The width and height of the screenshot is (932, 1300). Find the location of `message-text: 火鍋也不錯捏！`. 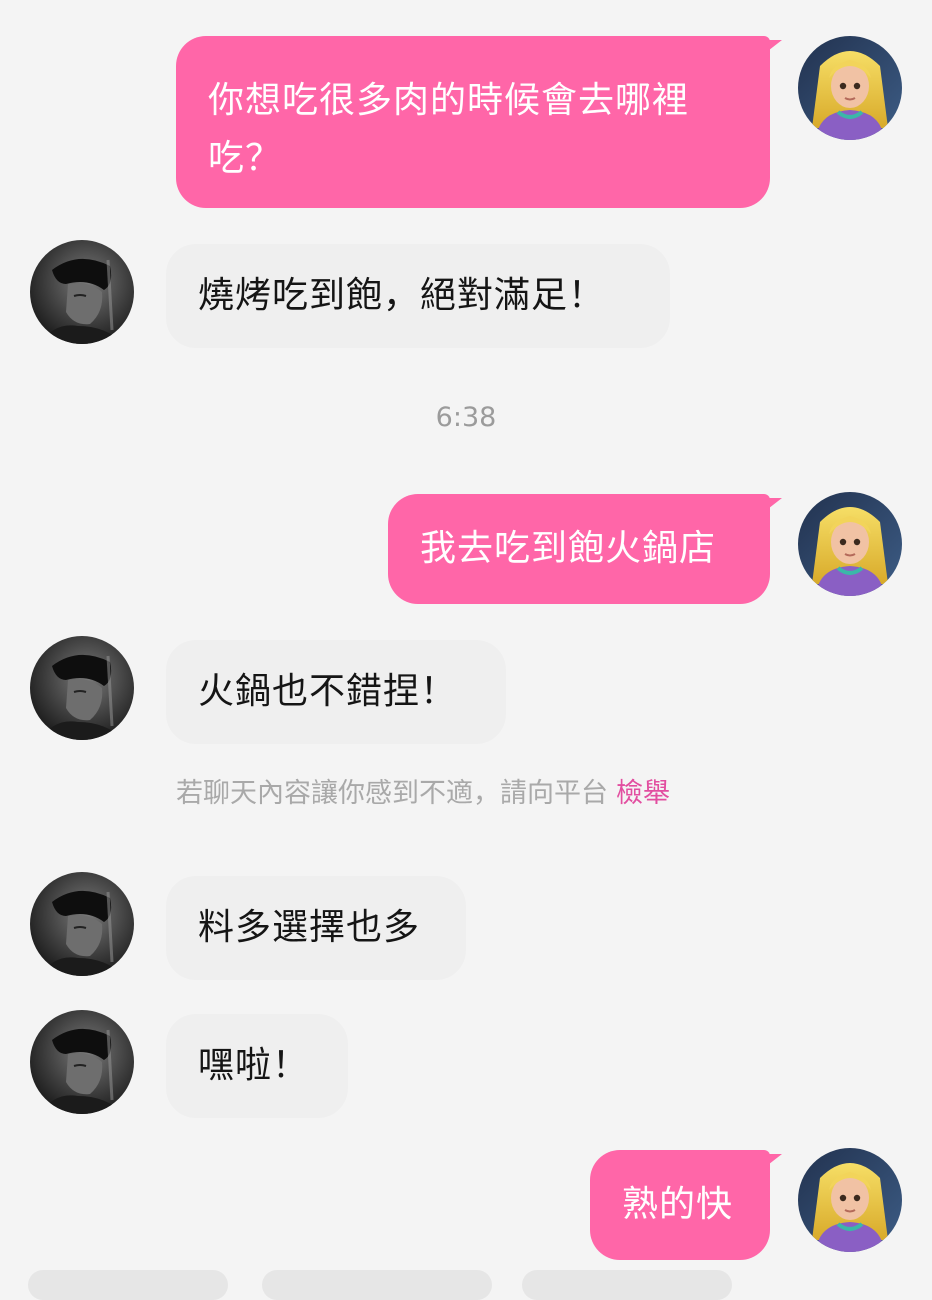

message-text: 火鍋也不錯捏！ is located at coordinates (328, 691).